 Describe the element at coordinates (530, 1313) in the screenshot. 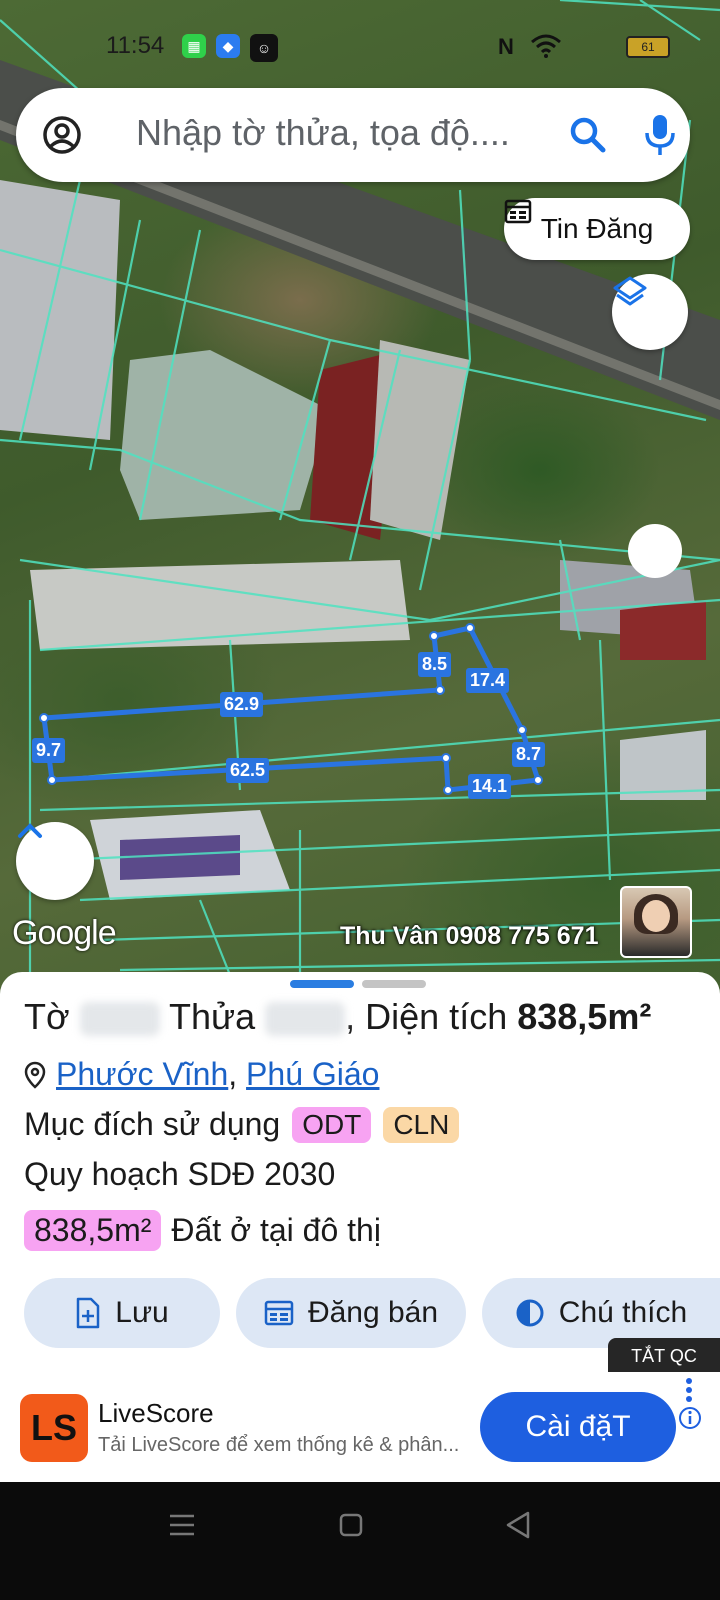

I see `contrast-icon` at that location.